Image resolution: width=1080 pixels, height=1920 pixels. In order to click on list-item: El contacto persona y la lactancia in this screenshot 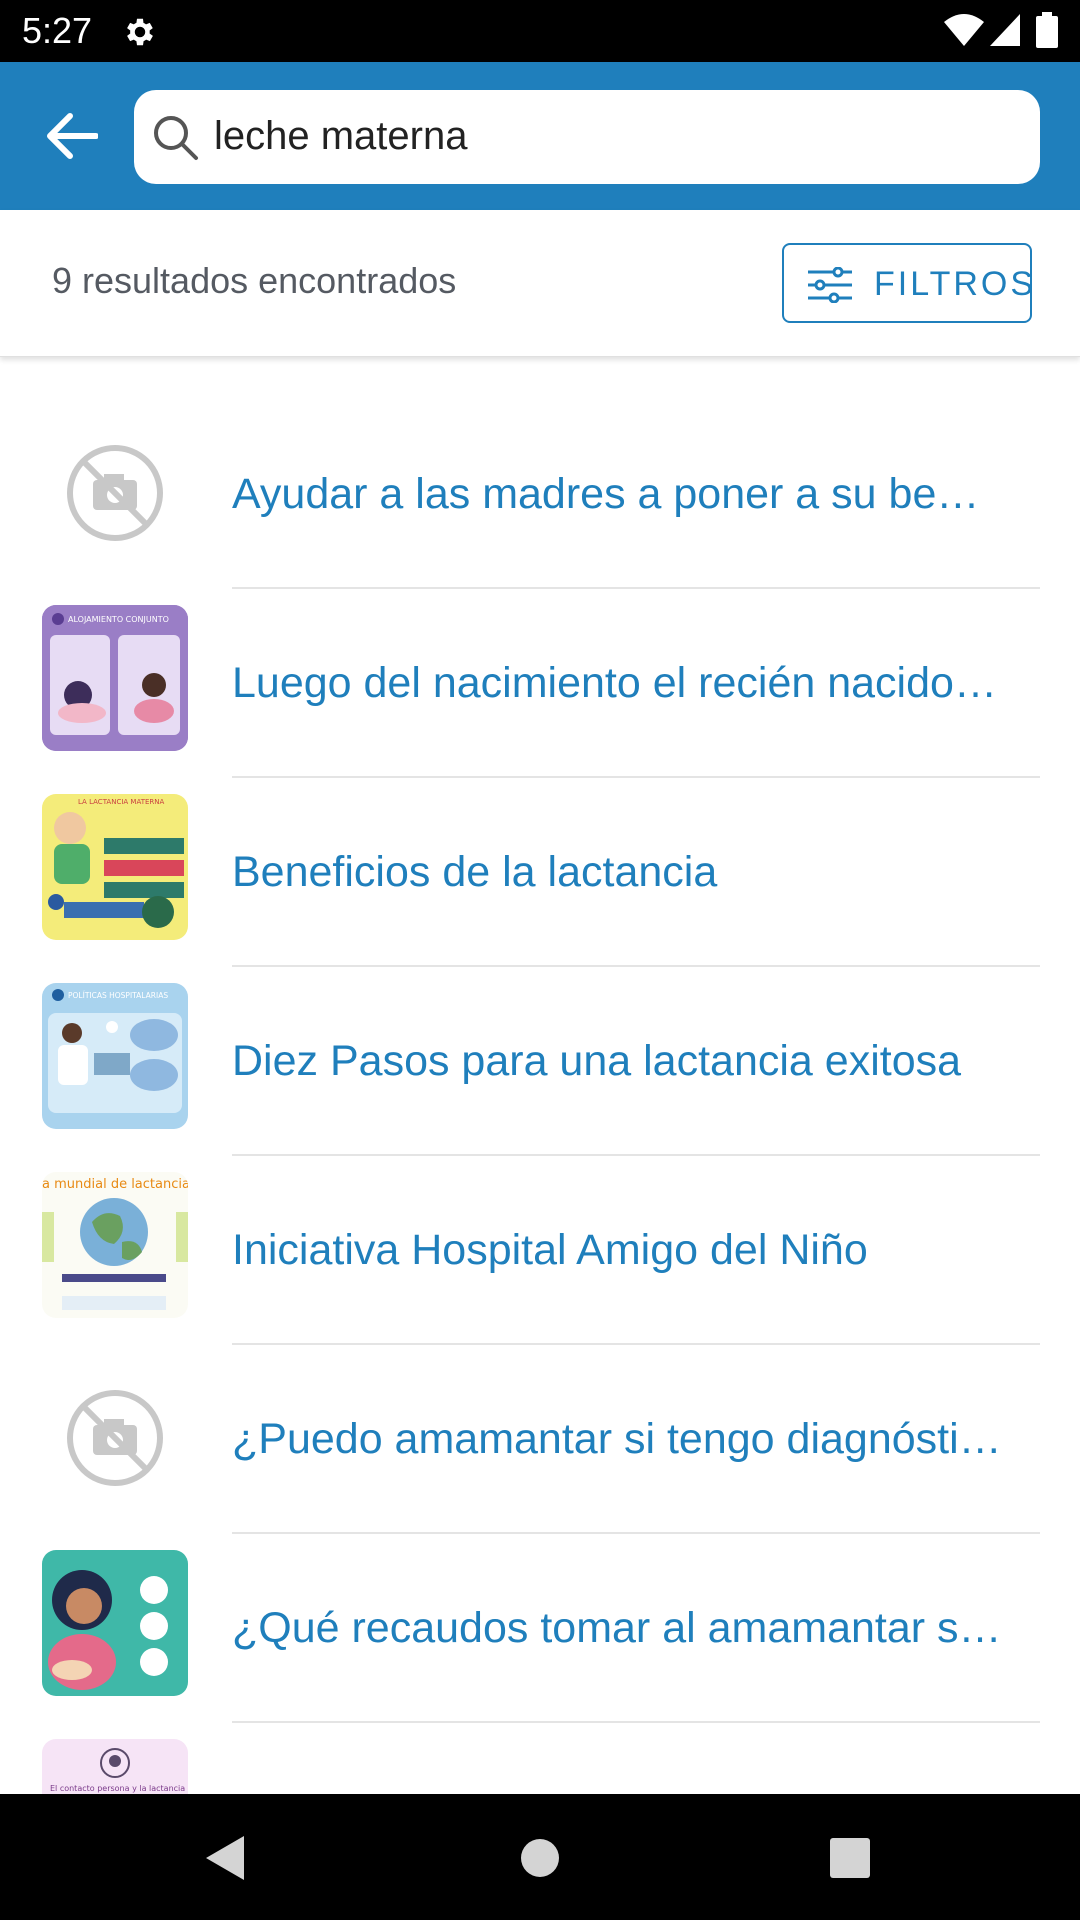, I will do `click(540, 1758)`.